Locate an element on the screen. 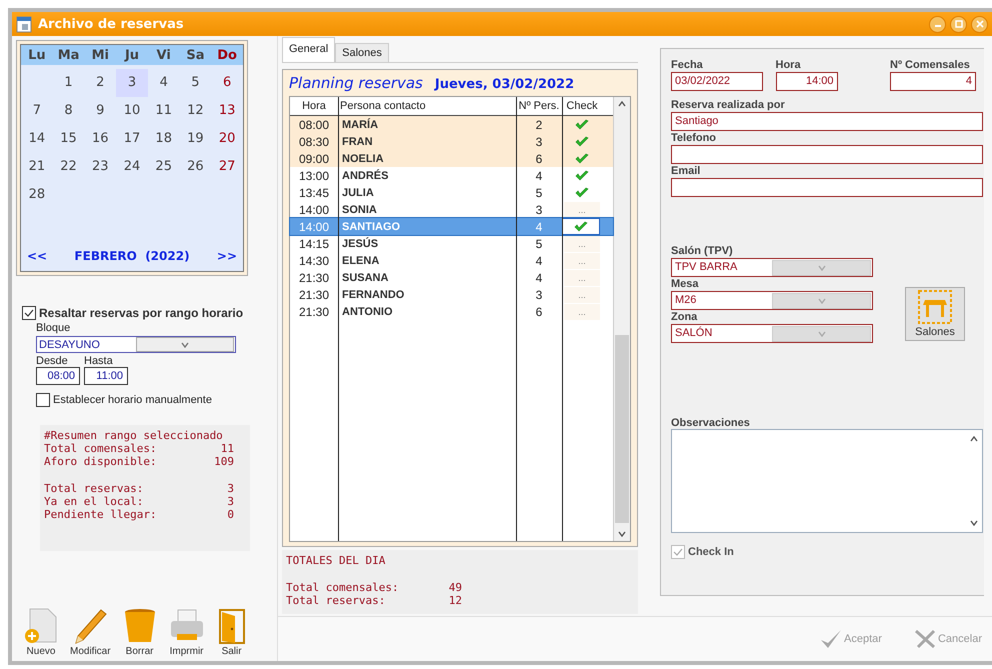  reservation-row: 08:00 MARÍA 2 is located at coordinates (451, 124).